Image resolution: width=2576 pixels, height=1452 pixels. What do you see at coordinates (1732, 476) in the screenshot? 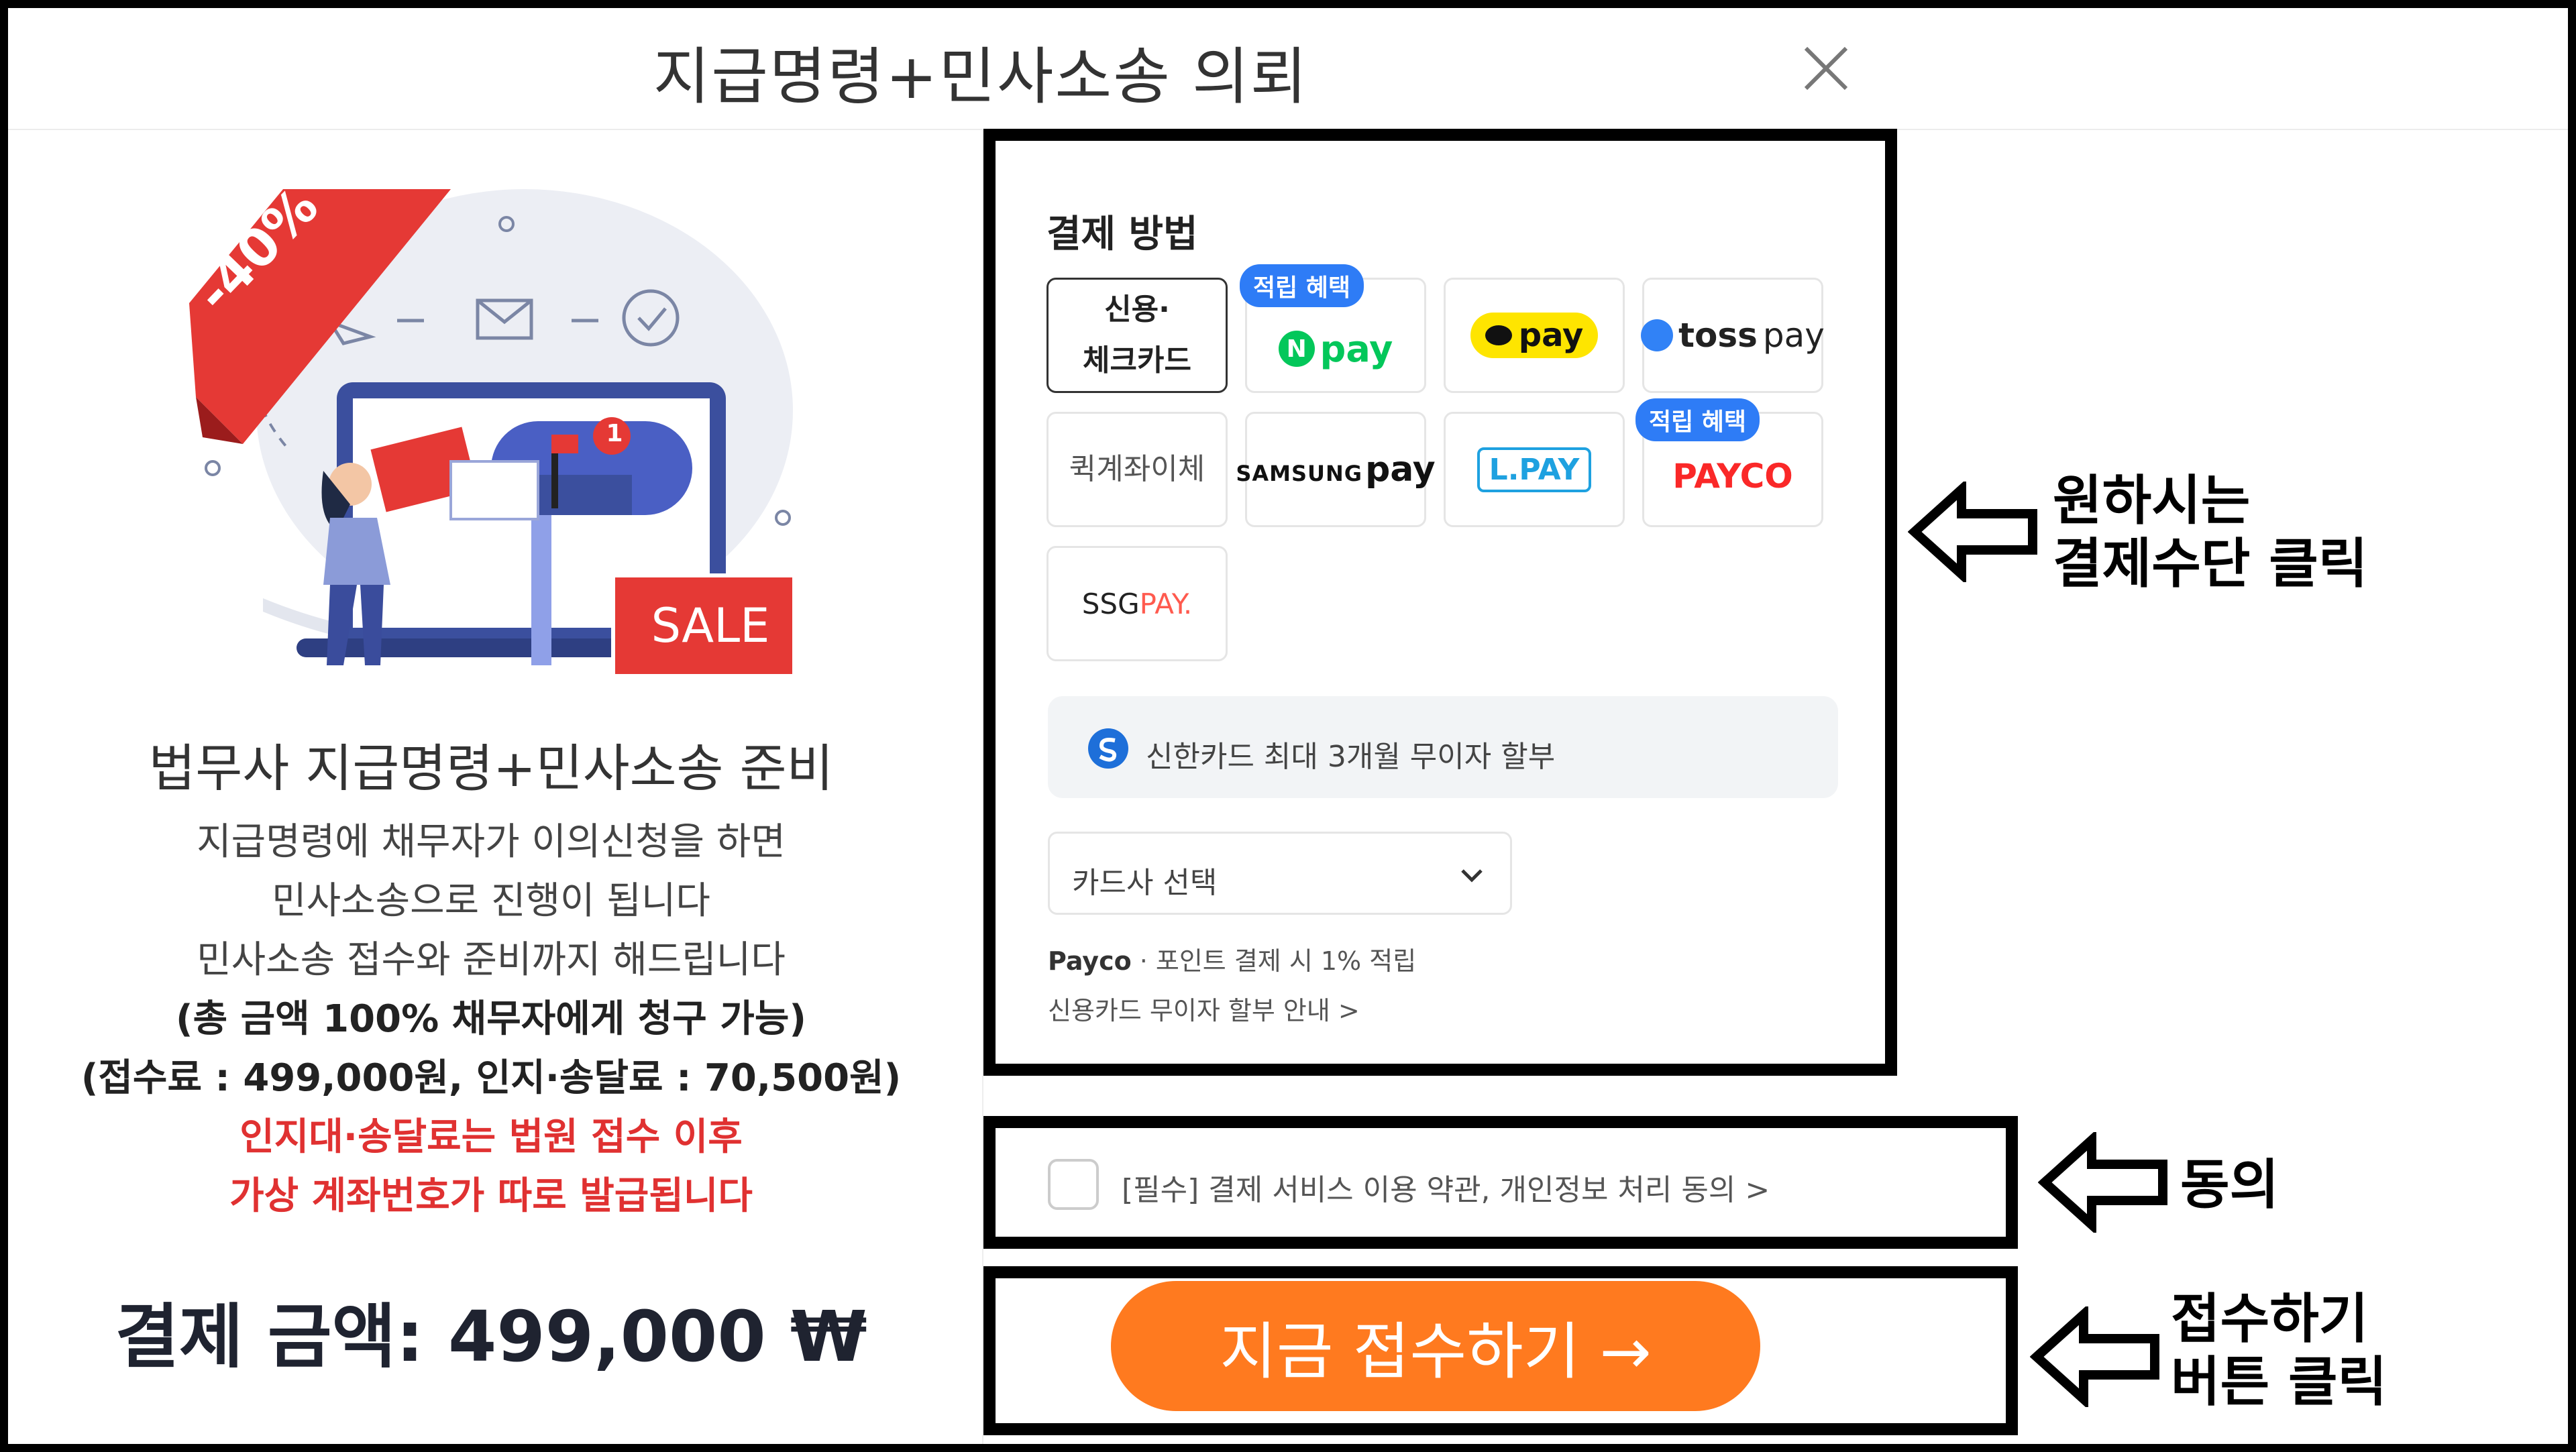
I see `payco-logo: PAYCO` at bounding box center [1732, 476].